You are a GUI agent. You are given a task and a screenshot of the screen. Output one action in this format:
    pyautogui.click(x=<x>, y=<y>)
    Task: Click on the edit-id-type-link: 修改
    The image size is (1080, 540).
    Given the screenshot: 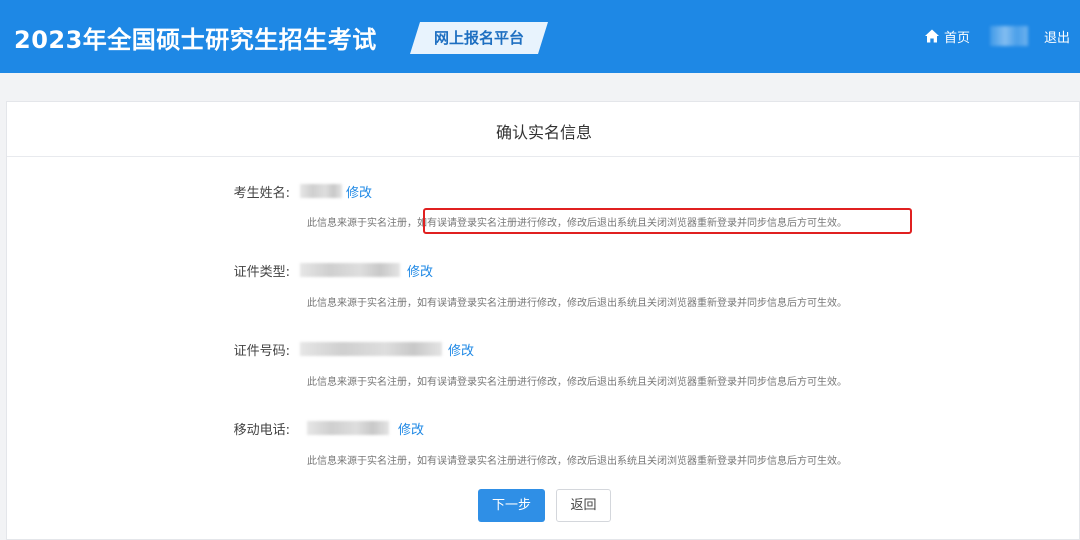 What is the action you would take?
    pyautogui.click(x=420, y=270)
    